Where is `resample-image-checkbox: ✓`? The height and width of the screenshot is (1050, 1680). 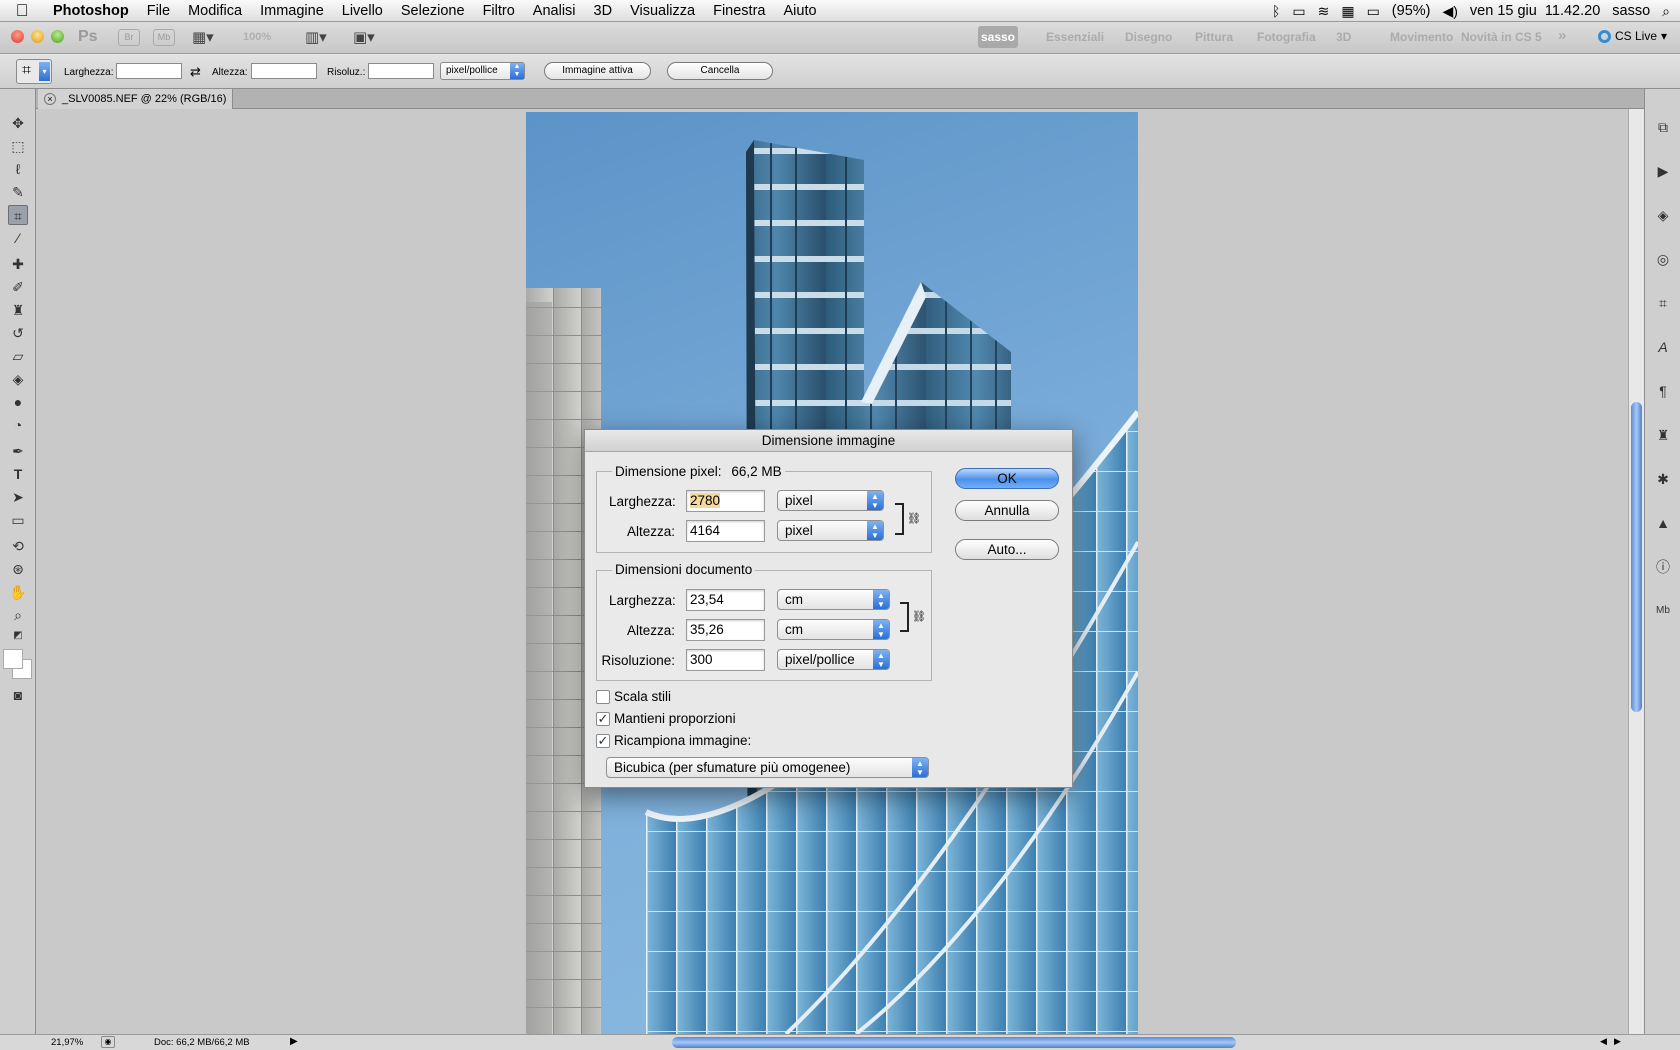 resample-image-checkbox: ✓ is located at coordinates (603, 741).